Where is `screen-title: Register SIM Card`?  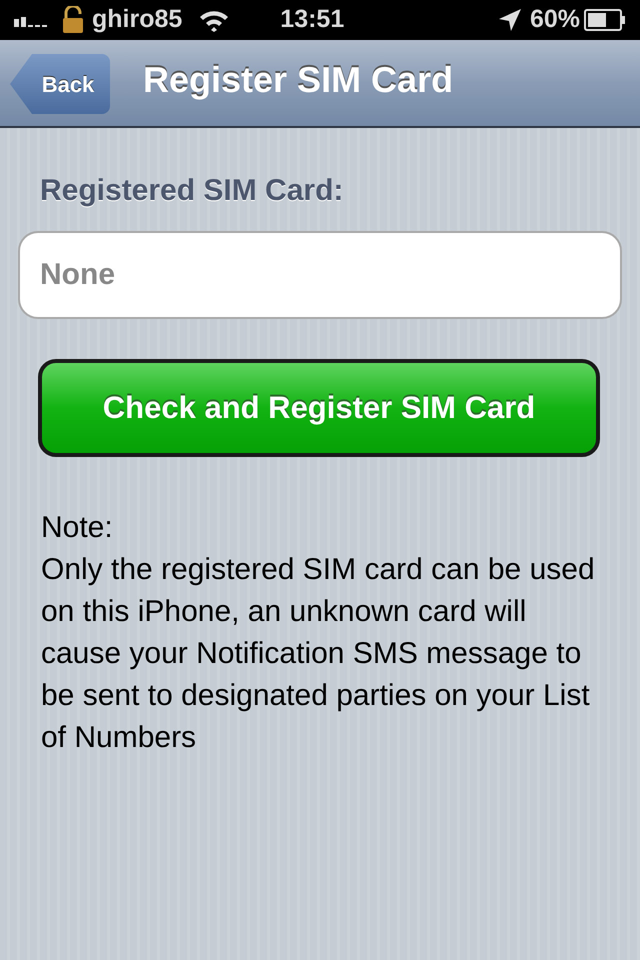
screen-title: Register SIM Card is located at coordinates (298, 80).